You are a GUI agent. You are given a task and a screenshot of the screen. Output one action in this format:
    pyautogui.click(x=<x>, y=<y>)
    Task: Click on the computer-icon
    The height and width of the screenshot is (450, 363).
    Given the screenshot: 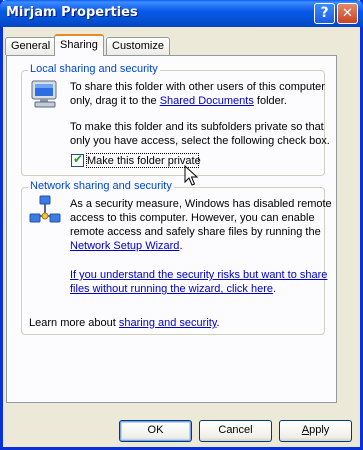 What is the action you would take?
    pyautogui.click(x=45, y=95)
    